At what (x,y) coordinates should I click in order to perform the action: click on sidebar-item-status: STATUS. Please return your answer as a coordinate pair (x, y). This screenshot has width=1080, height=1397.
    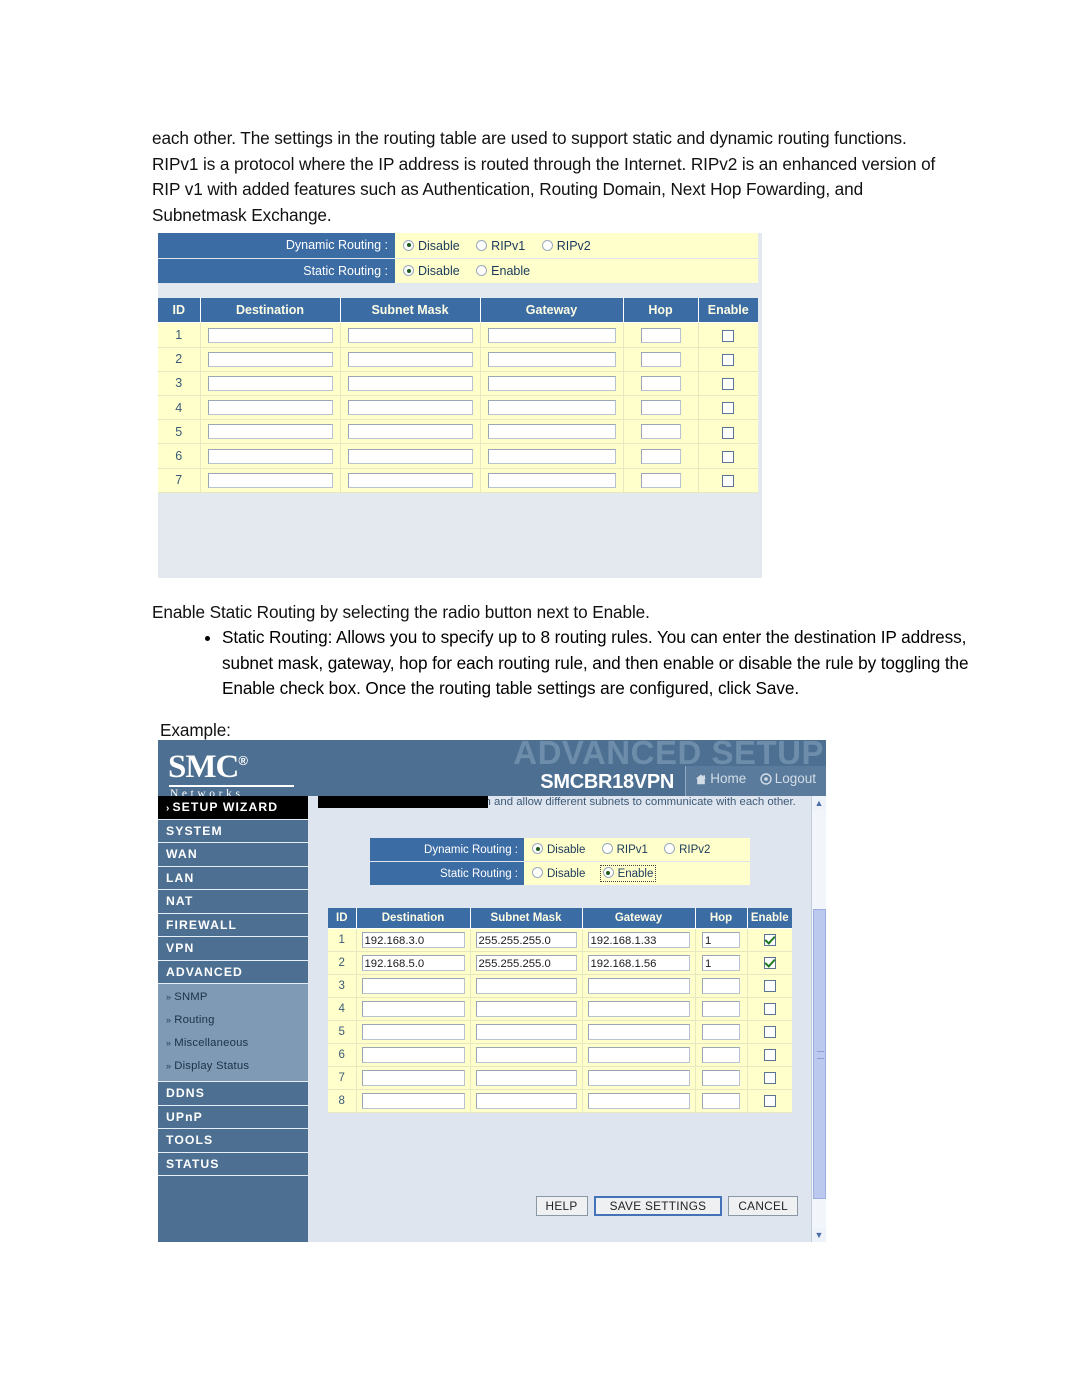
    Looking at the image, I should click on (233, 1164).